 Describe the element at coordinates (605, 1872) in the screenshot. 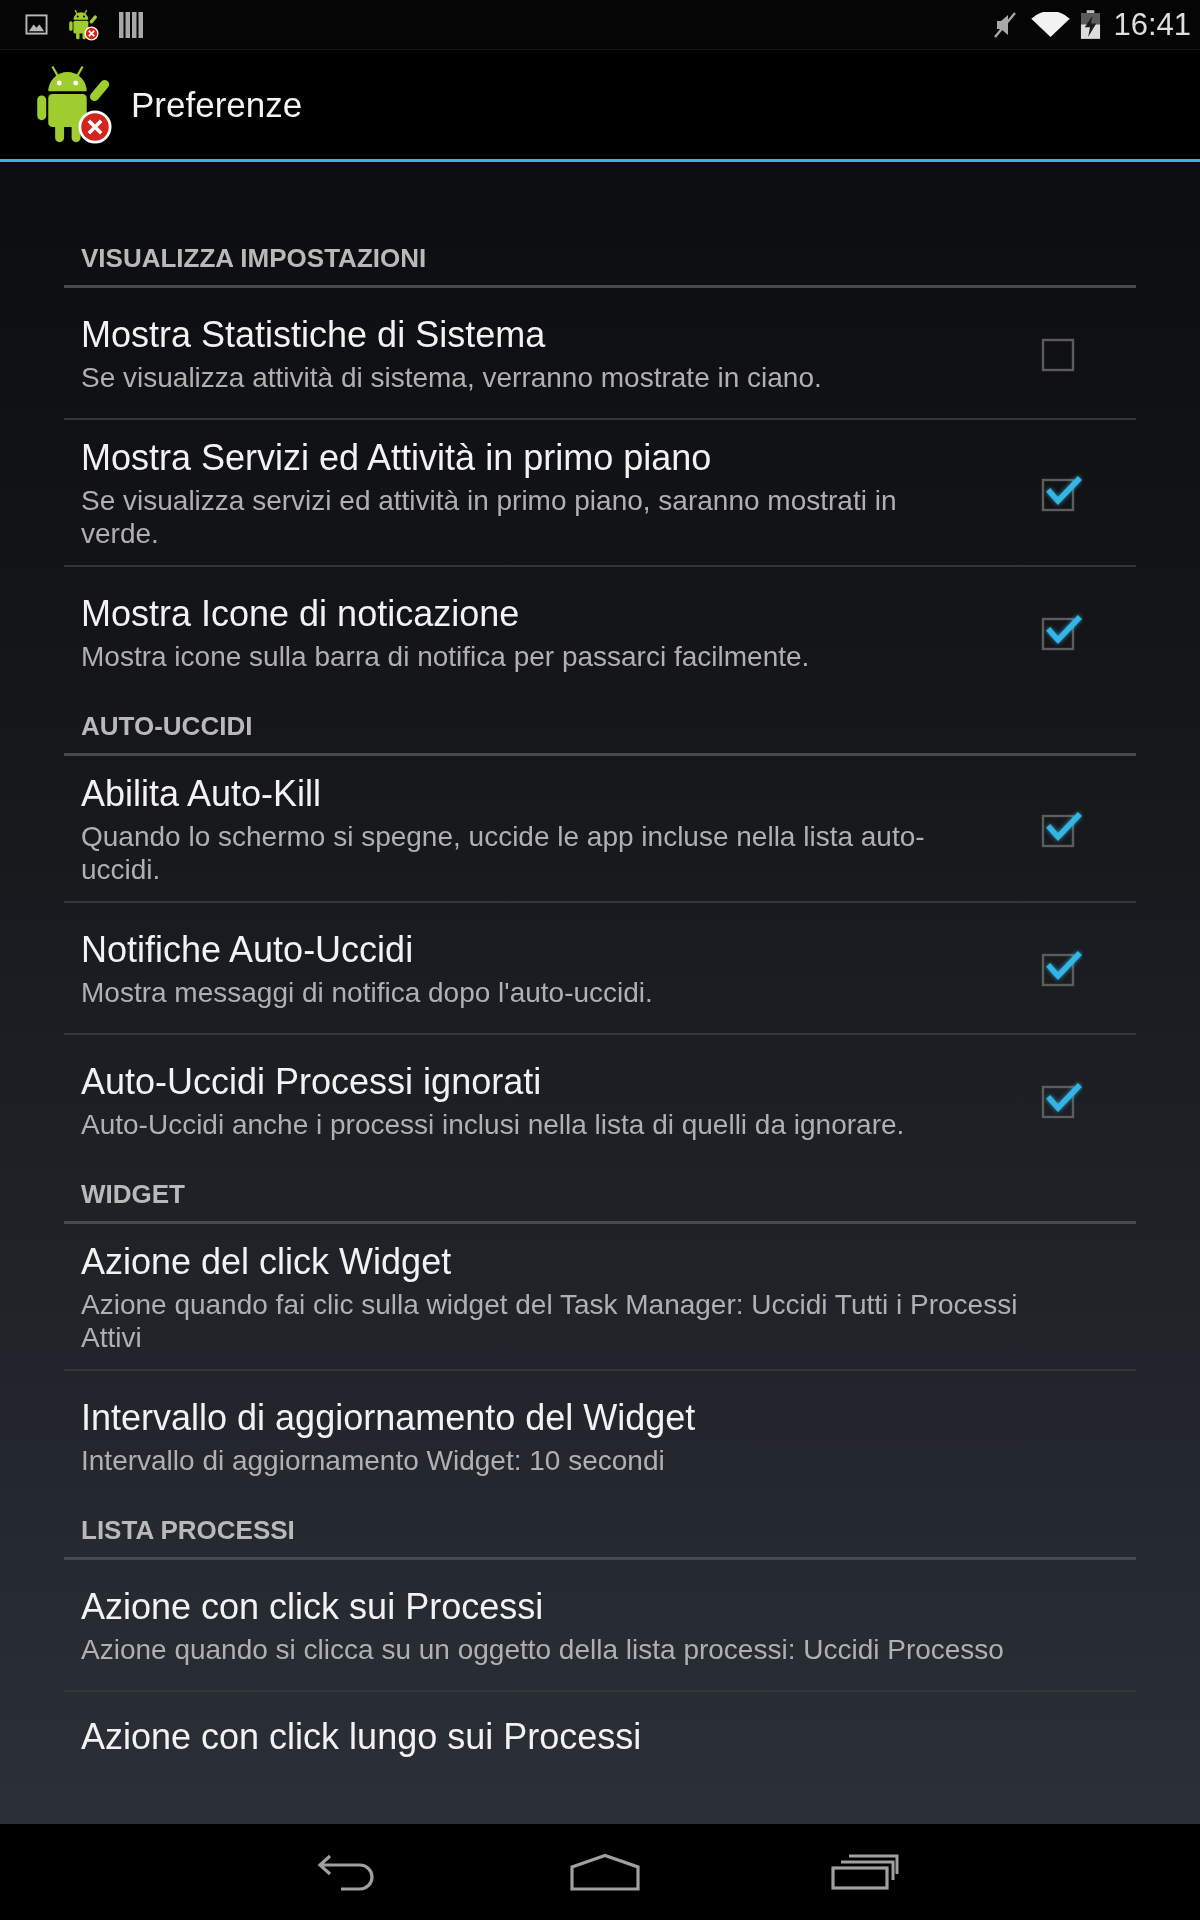

I see `home-icon` at that location.